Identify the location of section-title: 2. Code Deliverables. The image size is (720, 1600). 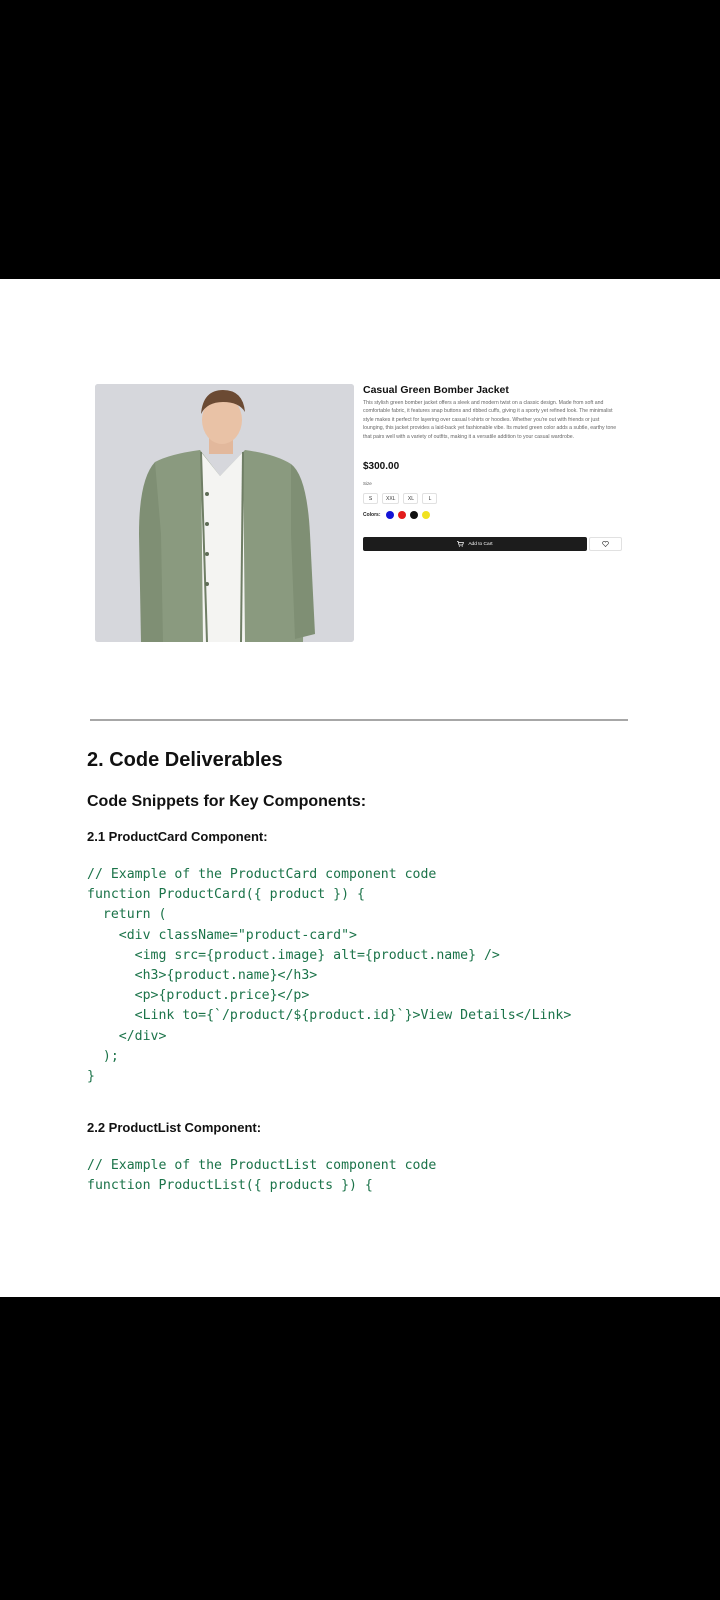
(185, 760).